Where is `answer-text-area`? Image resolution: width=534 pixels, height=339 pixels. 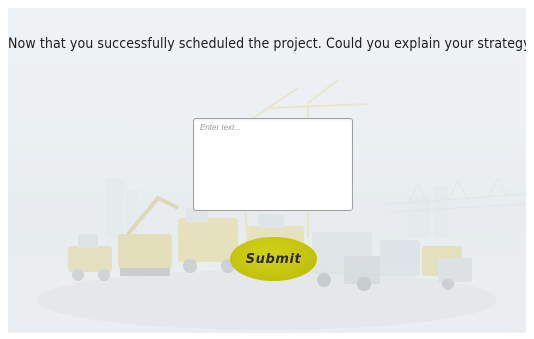 answer-text-area is located at coordinates (273, 164).